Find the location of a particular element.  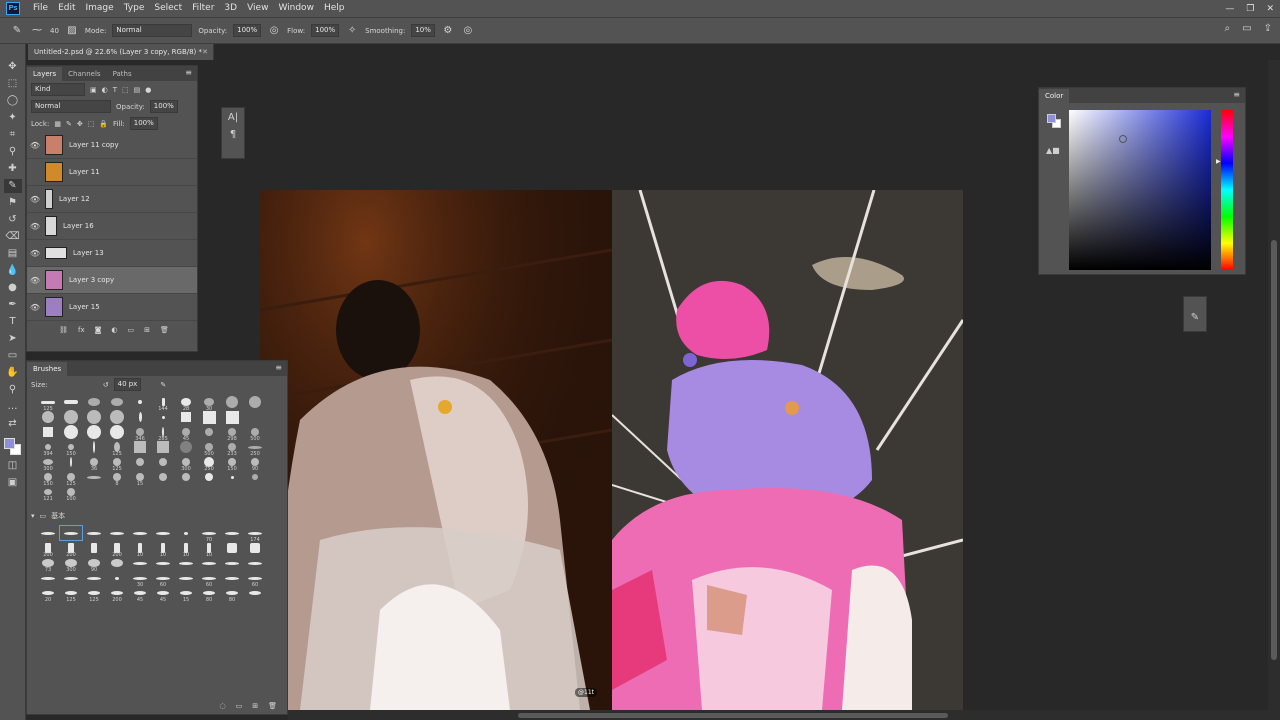

menu-select: Select is located at coordinates (168, 8).